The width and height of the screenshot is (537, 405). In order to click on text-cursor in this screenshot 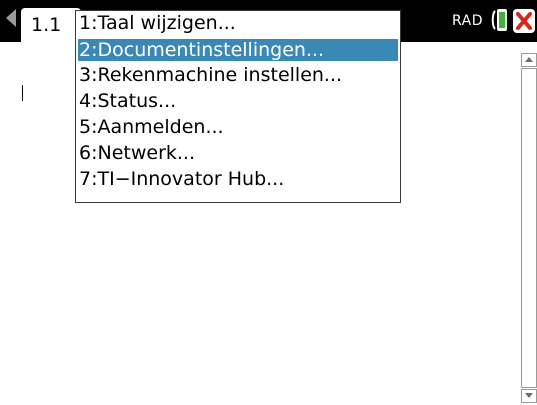, I will do `click(22, 93)`.